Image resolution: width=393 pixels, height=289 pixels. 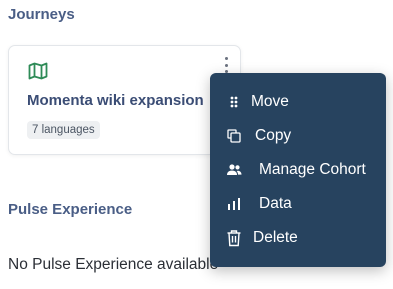 What do you see at coordinates (298, 136) in the screenshot?
I see `menu-item-copy: Copy` at bounding box center [298, 136].